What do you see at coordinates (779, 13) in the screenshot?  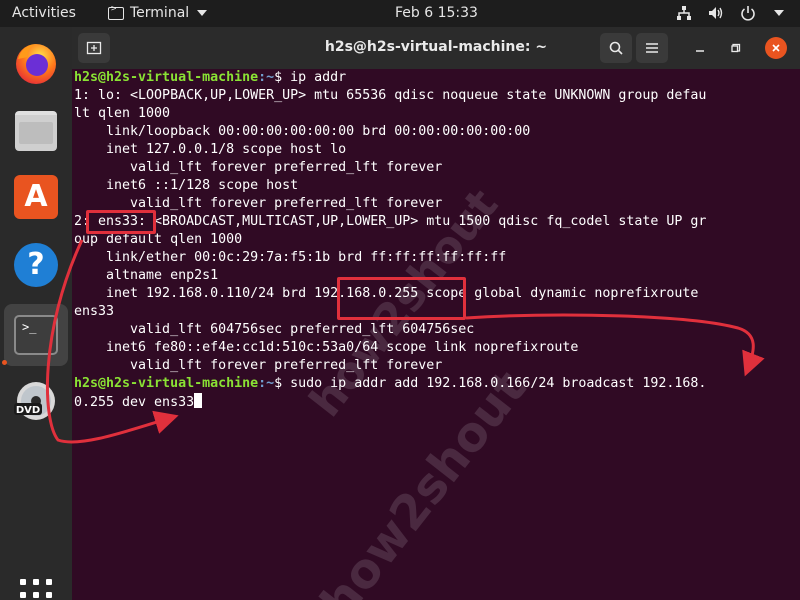 I see `chevron-down-icon` at bounding box center [779, 13].